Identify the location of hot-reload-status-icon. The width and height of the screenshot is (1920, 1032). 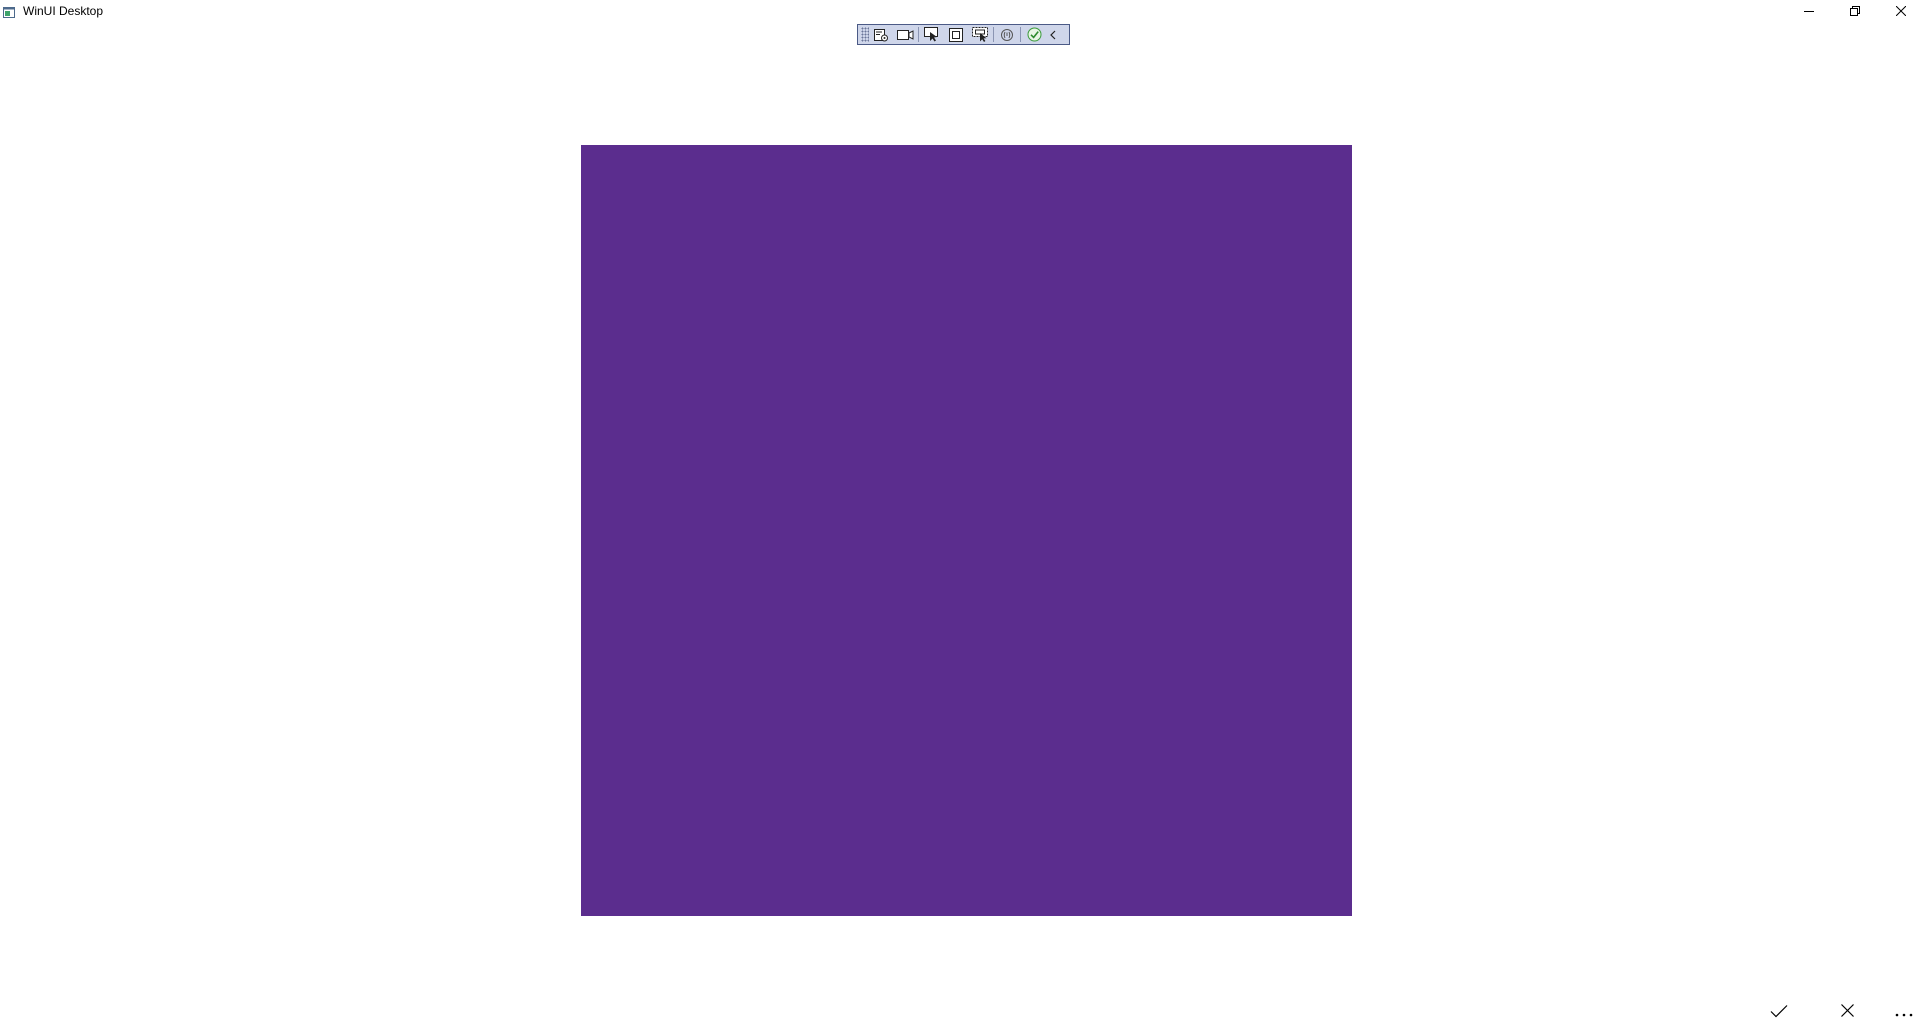
(1034, 34).